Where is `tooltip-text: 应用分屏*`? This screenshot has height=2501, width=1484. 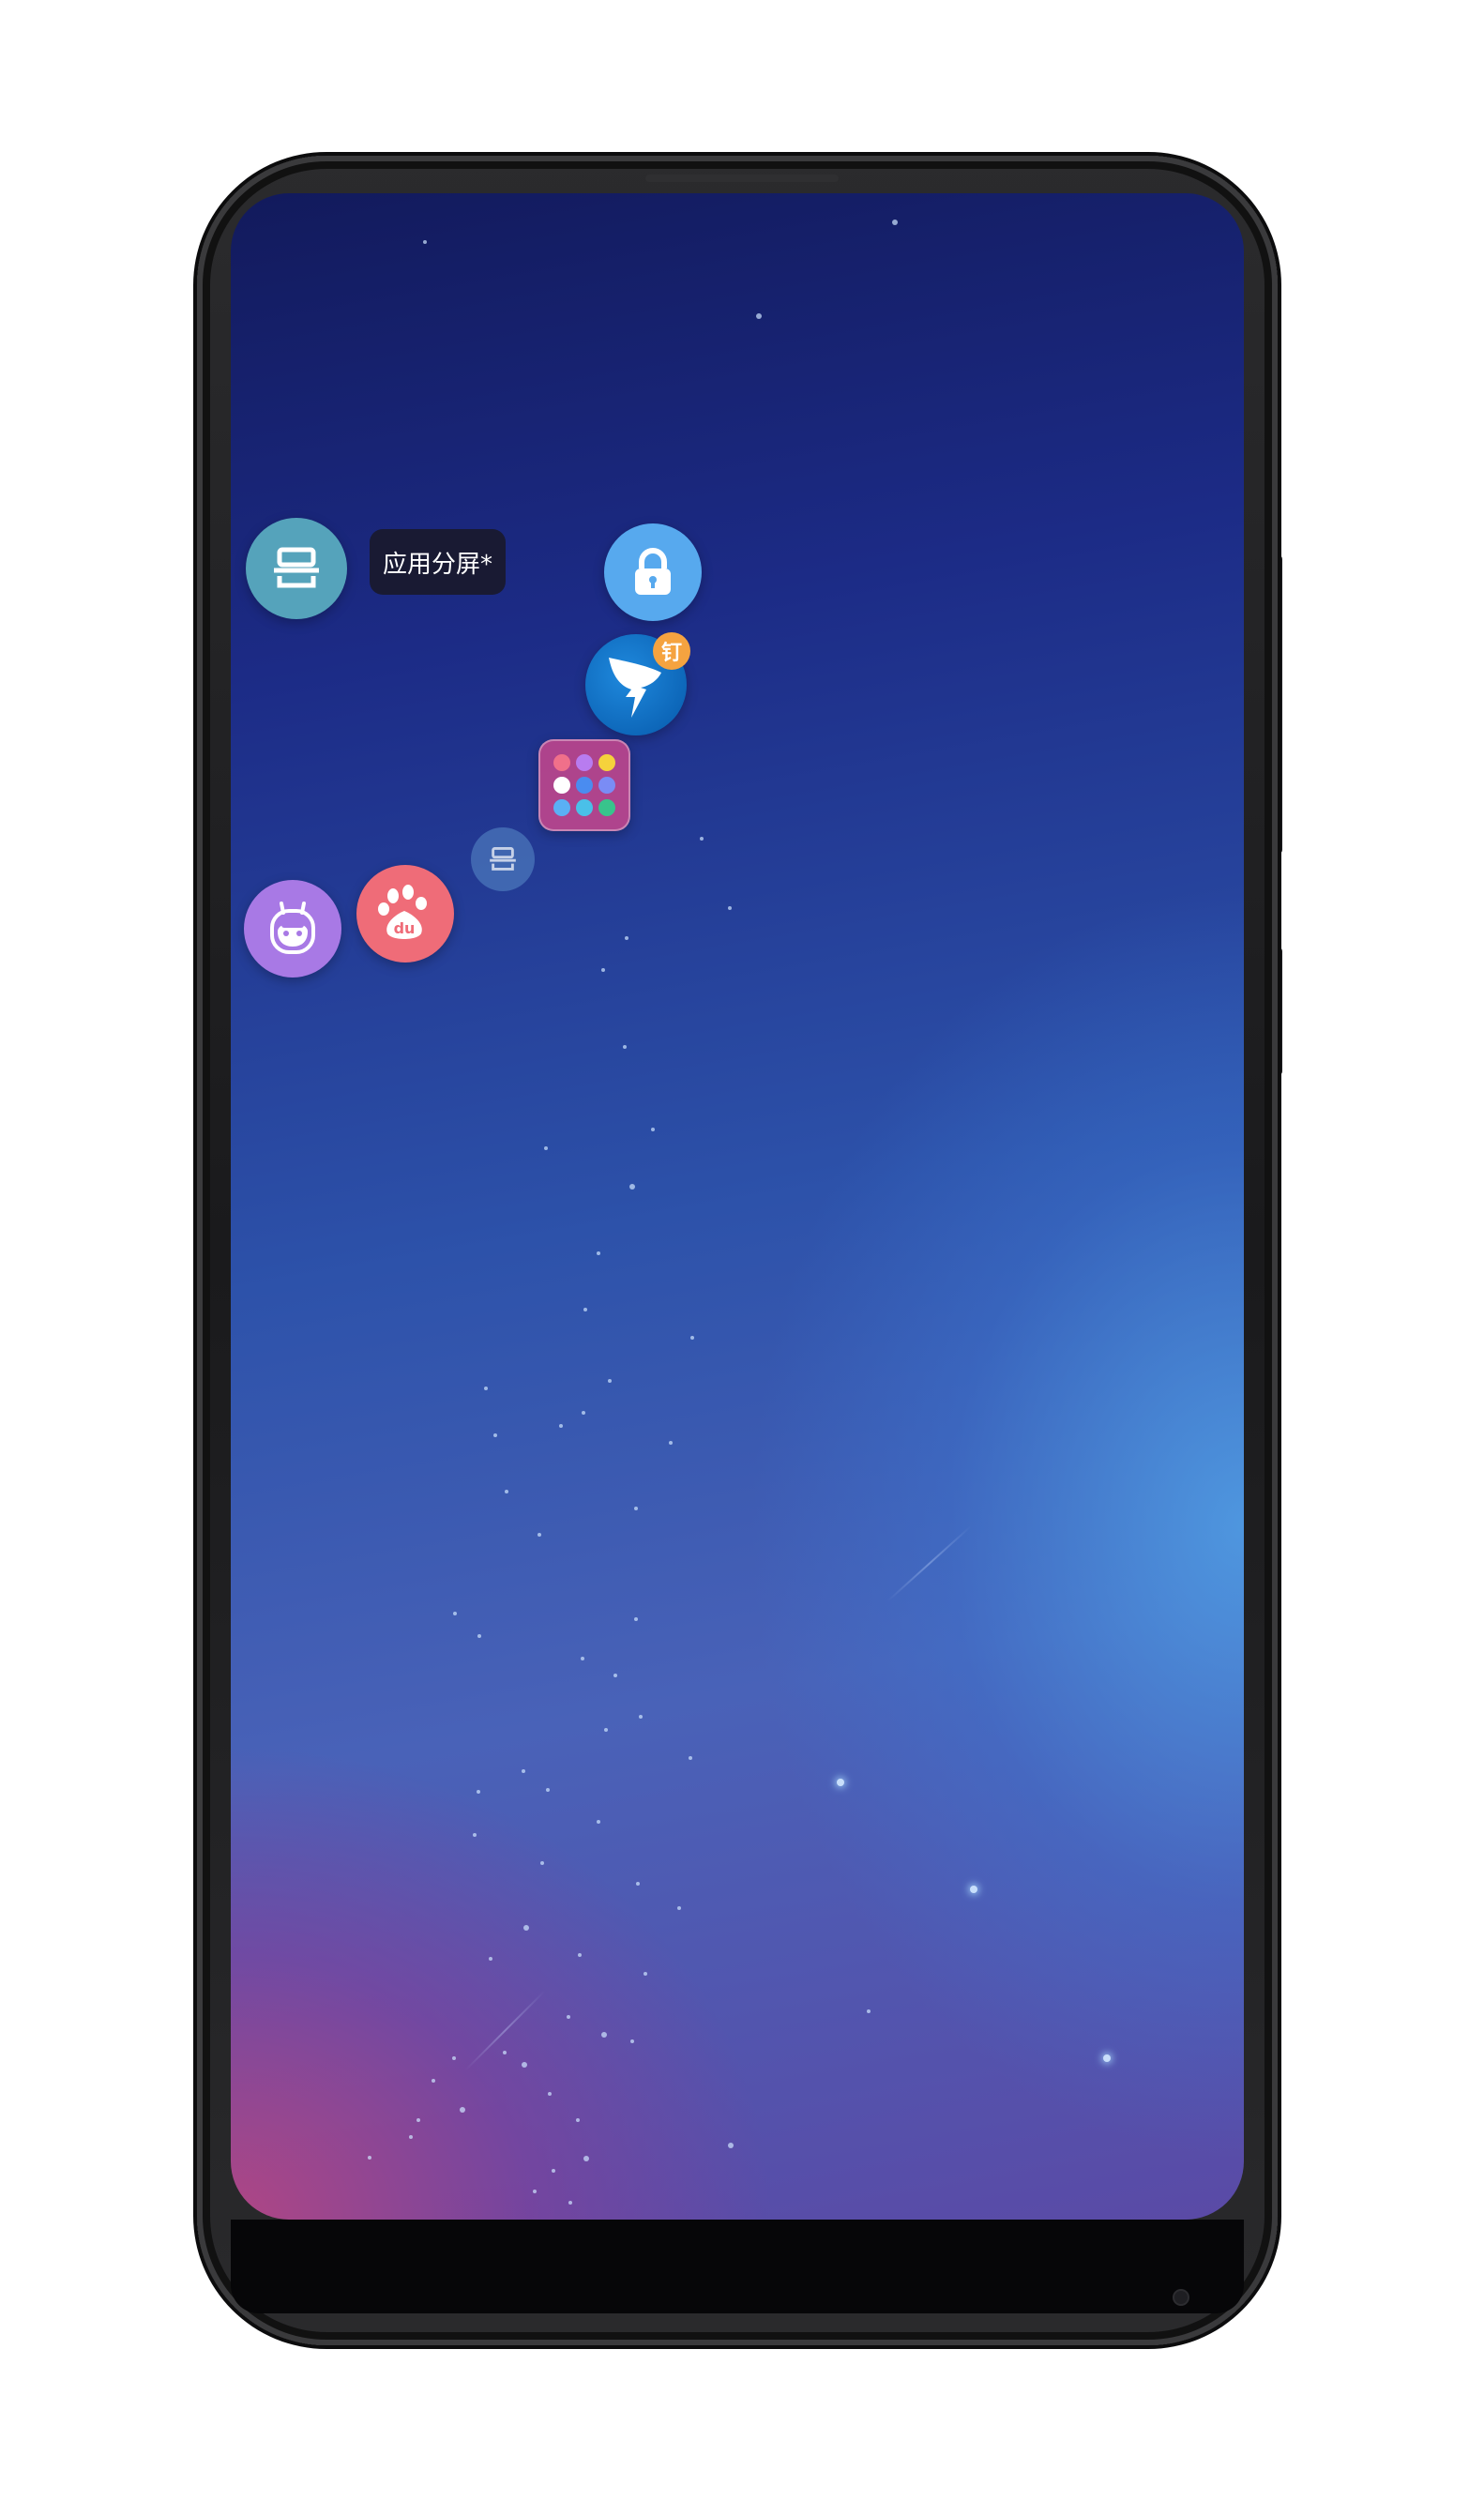 tooltip-text: 应用分屏* is located at coordinates (438, 564).